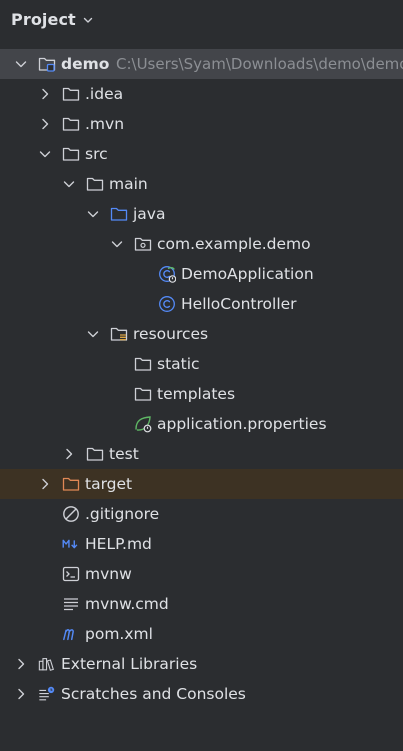 The image size is (403, 751). Describe the element at coordinates (71, 514) in the screenshot. I see `ignore-file-icon` at that location.